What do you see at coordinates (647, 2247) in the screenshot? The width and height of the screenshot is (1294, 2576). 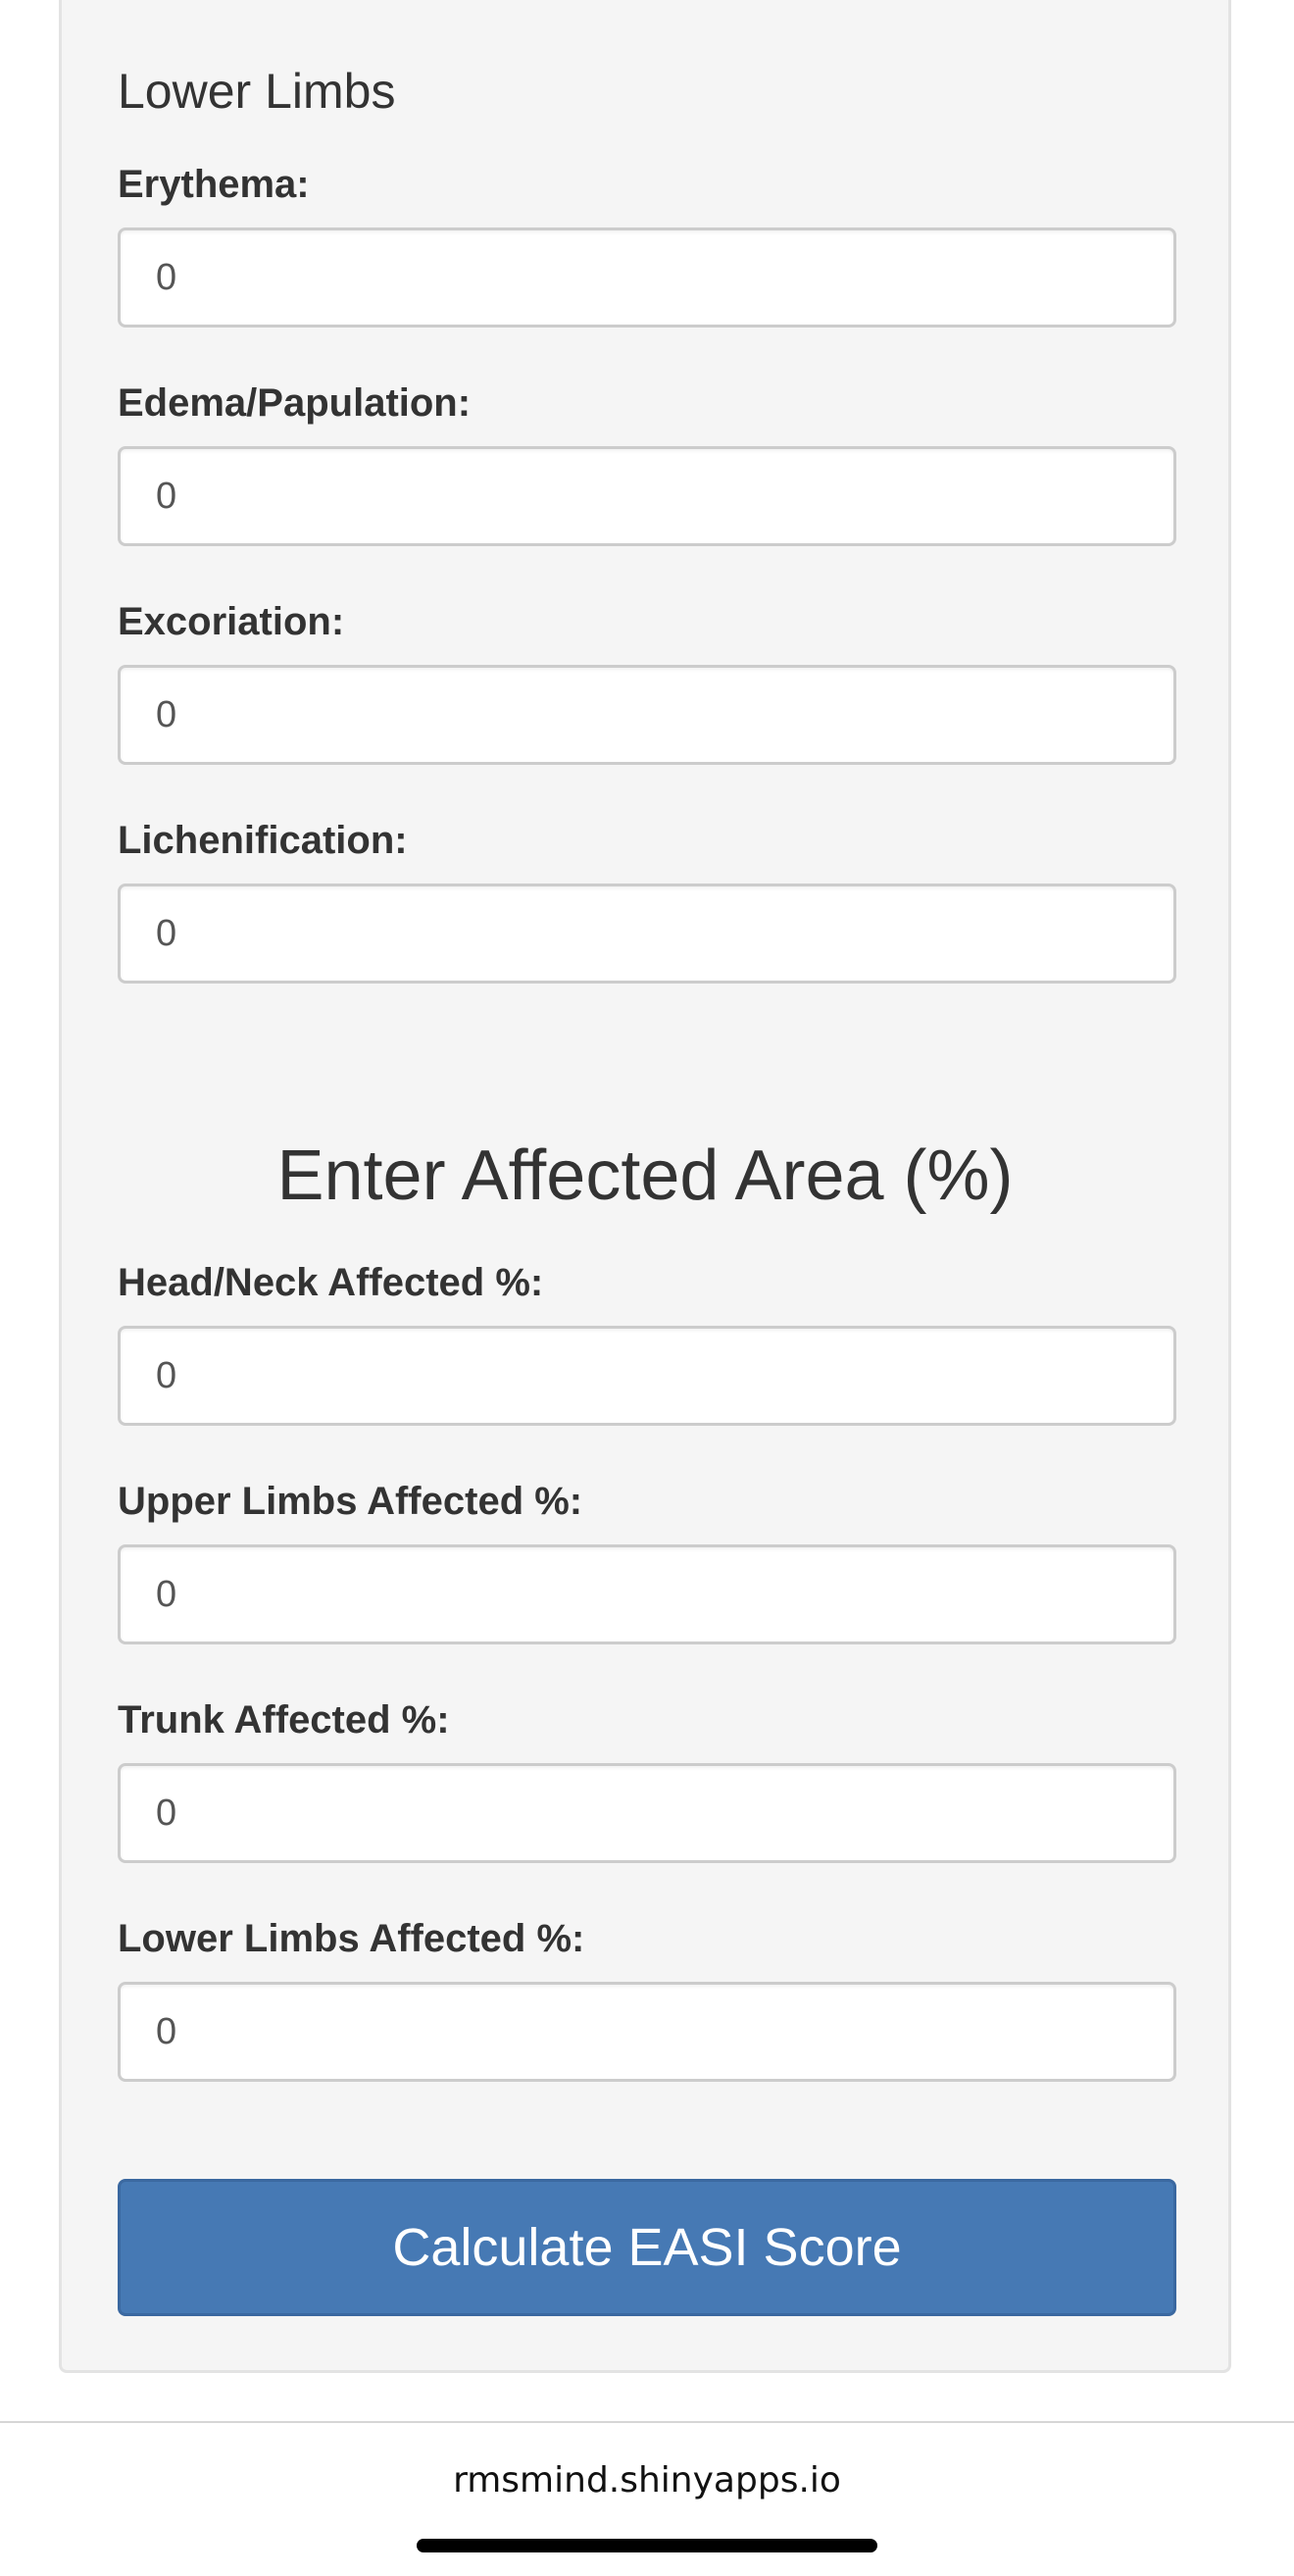 I see `calculate-easi-score-button: Calculate EASI Score` at bounding box center [647, 2247].